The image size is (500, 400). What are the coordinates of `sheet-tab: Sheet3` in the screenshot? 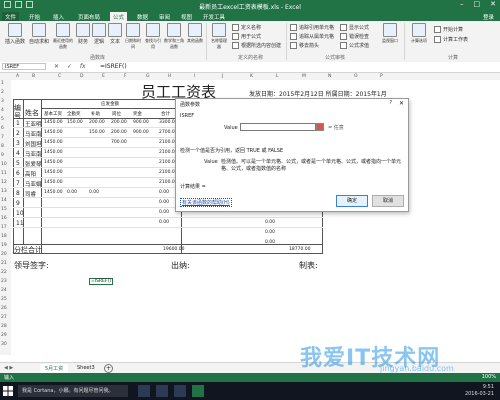 It's located at (86, 368).